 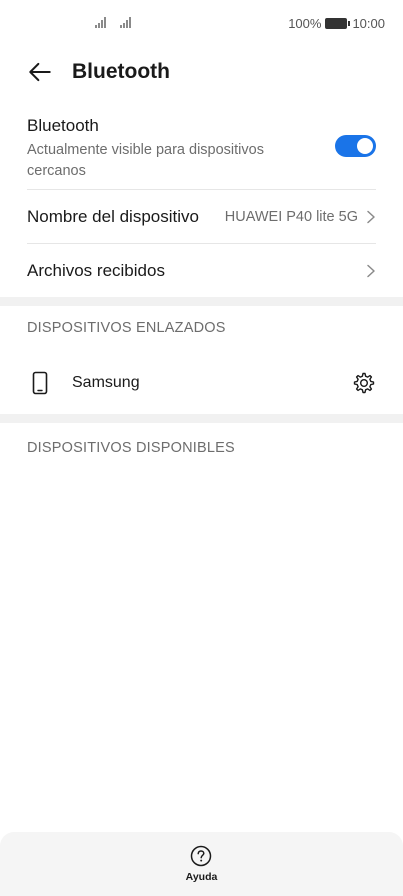 I want to click on status-bar: 100% 10:00, so click(x=201, y=24).